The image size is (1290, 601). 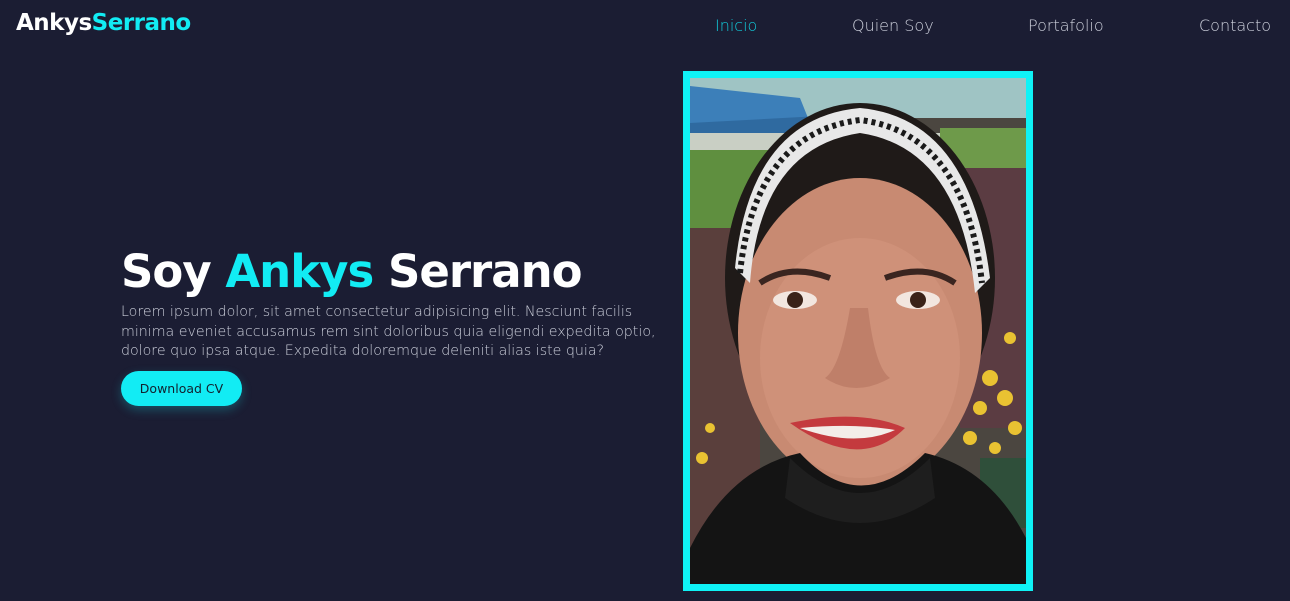 What do you see at coordinates (54, 23) in the screenshot?
I see `logo-first-name: Ankys` at bounding box center [54, 23].